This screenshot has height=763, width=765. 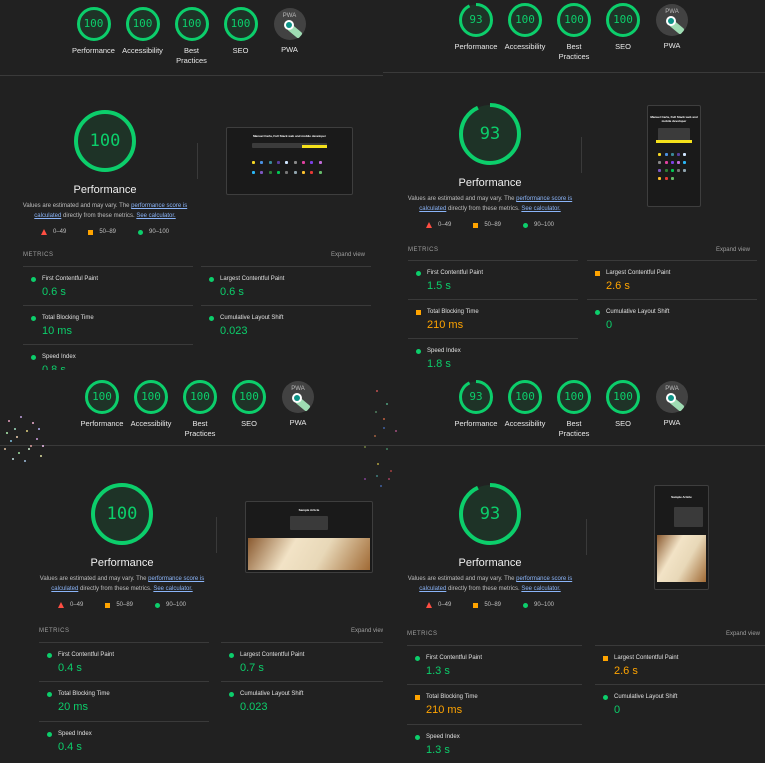 I want to click on metric-fcp: First Contentful Paint 0.6 s, so click(x=108, y=285).